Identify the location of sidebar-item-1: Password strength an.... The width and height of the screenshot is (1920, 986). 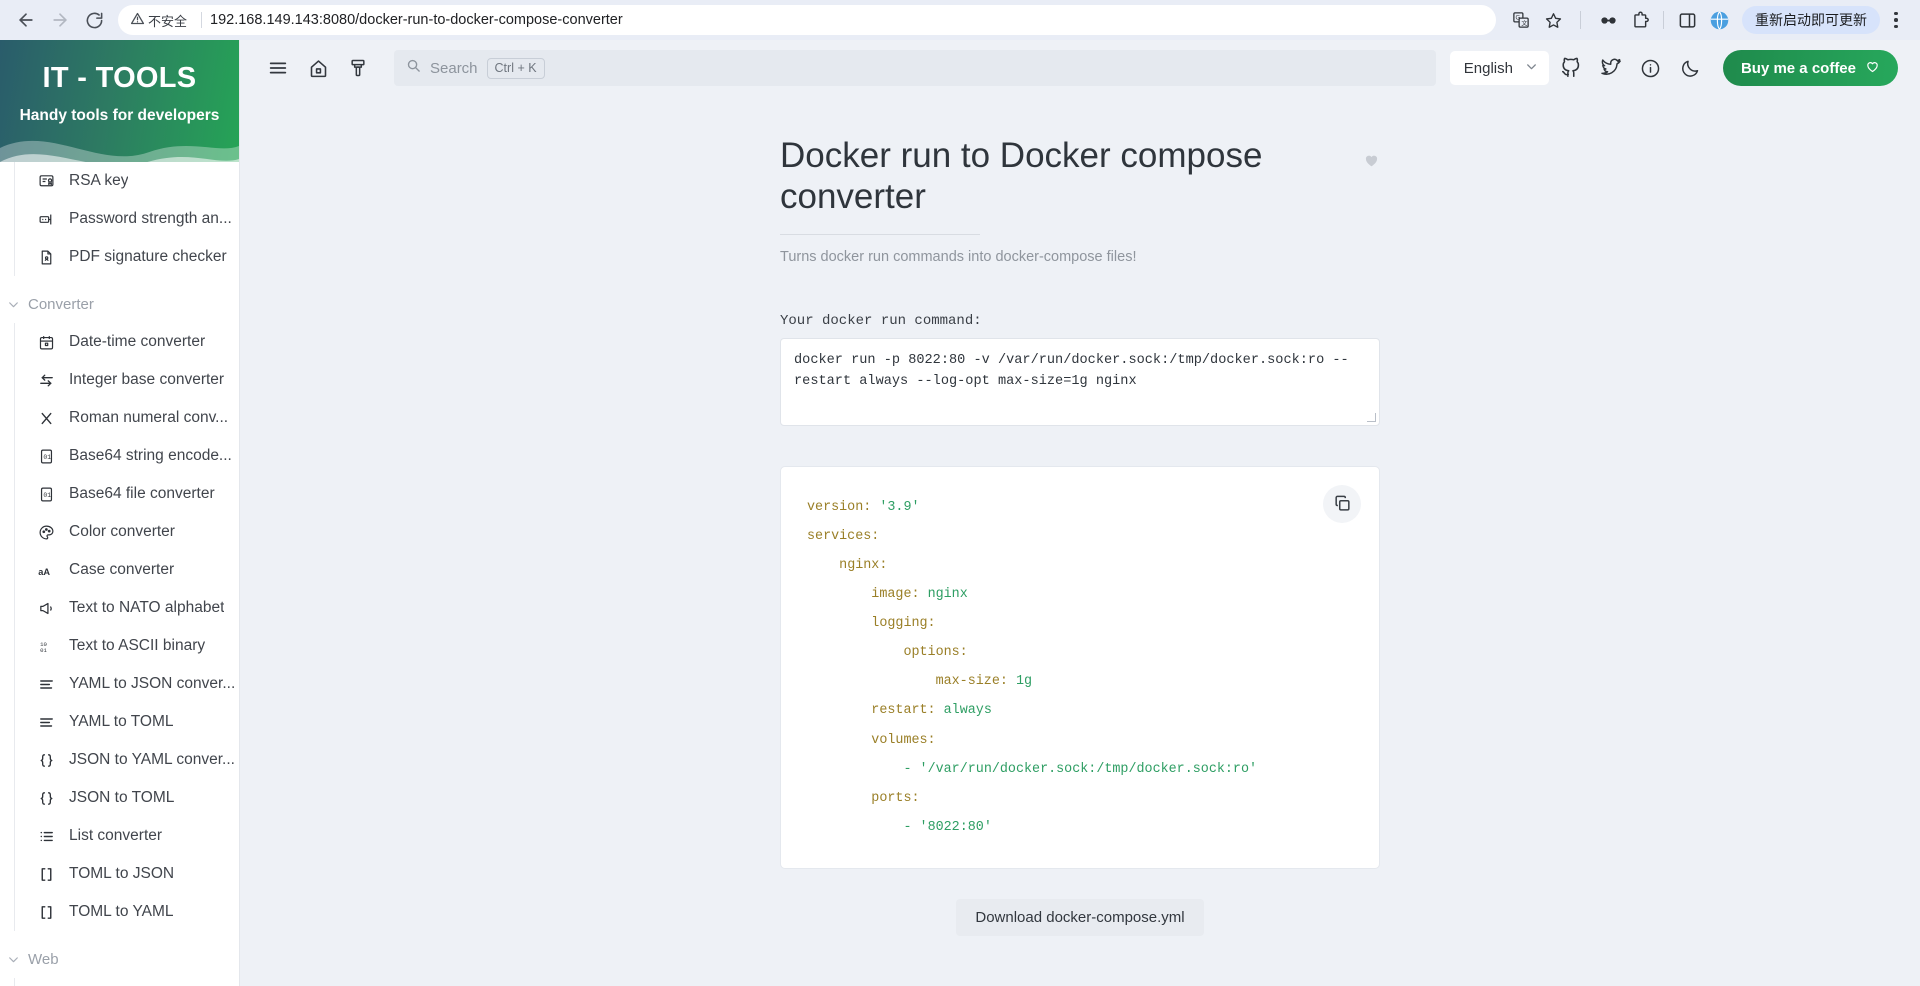
(126, 219).